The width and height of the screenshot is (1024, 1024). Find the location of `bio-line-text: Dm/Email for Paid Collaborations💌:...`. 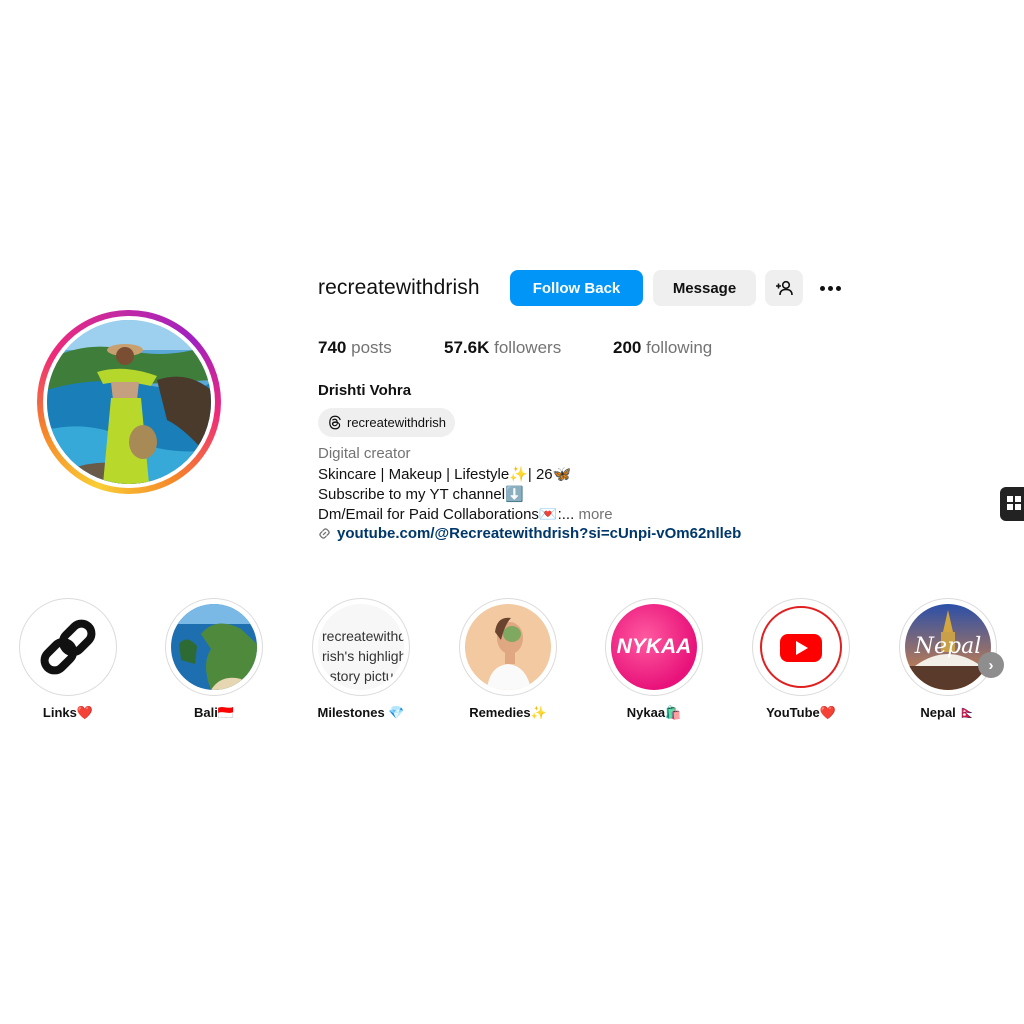

bio-line-text: Dm/Email for Paid Collaborations💌:... is located at coordinates (446, 514).